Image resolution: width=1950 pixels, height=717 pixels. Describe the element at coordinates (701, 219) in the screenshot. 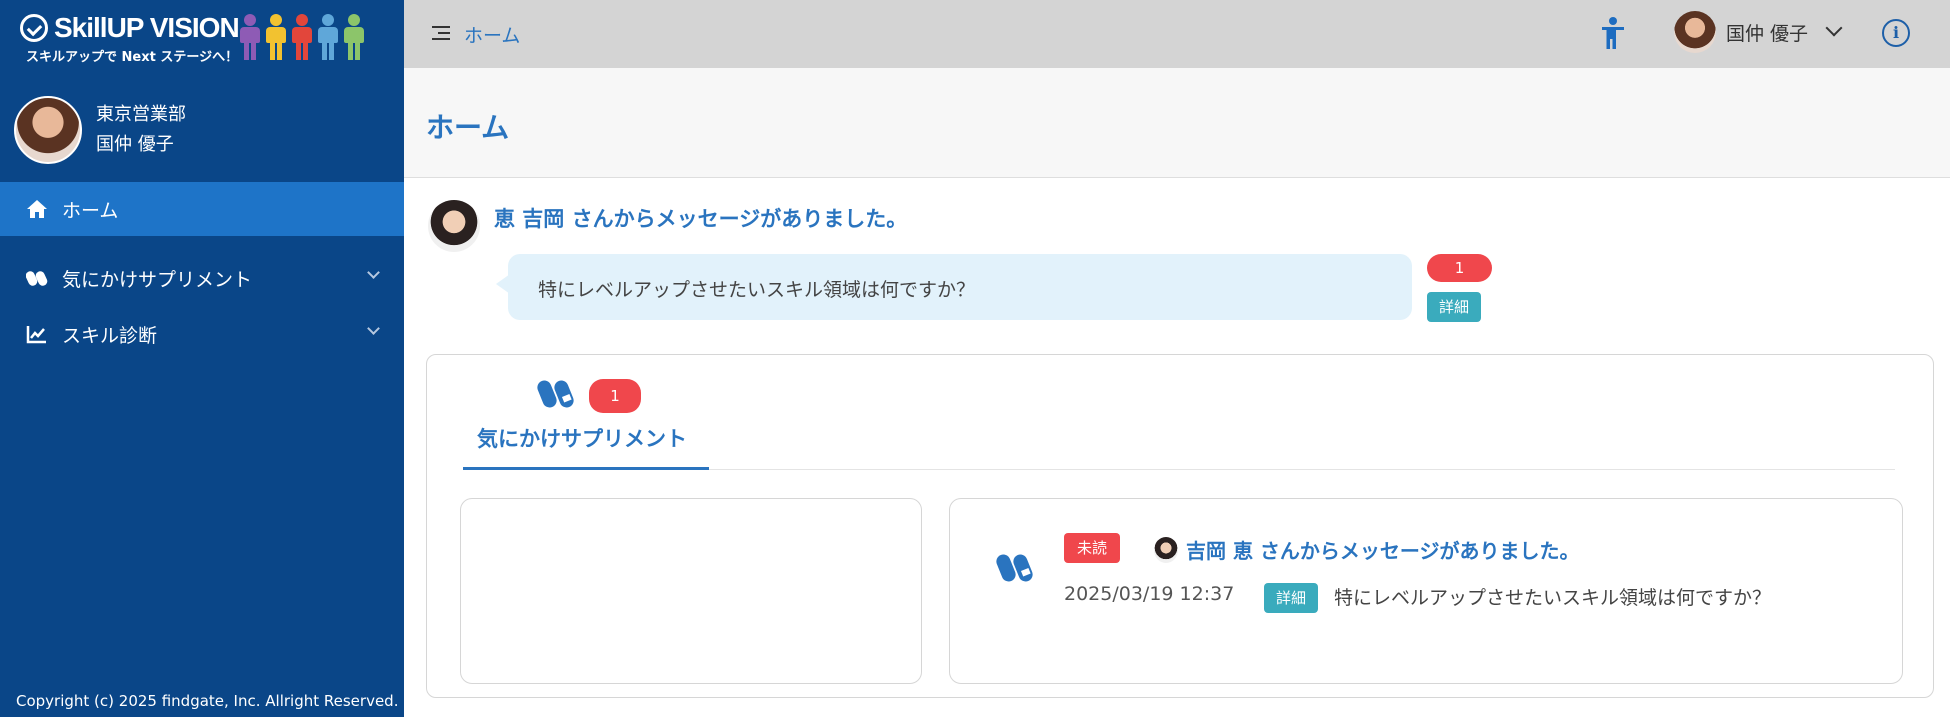

I see `message-title: 恵 吉岡 さんからメッセージがありました。` at that location.